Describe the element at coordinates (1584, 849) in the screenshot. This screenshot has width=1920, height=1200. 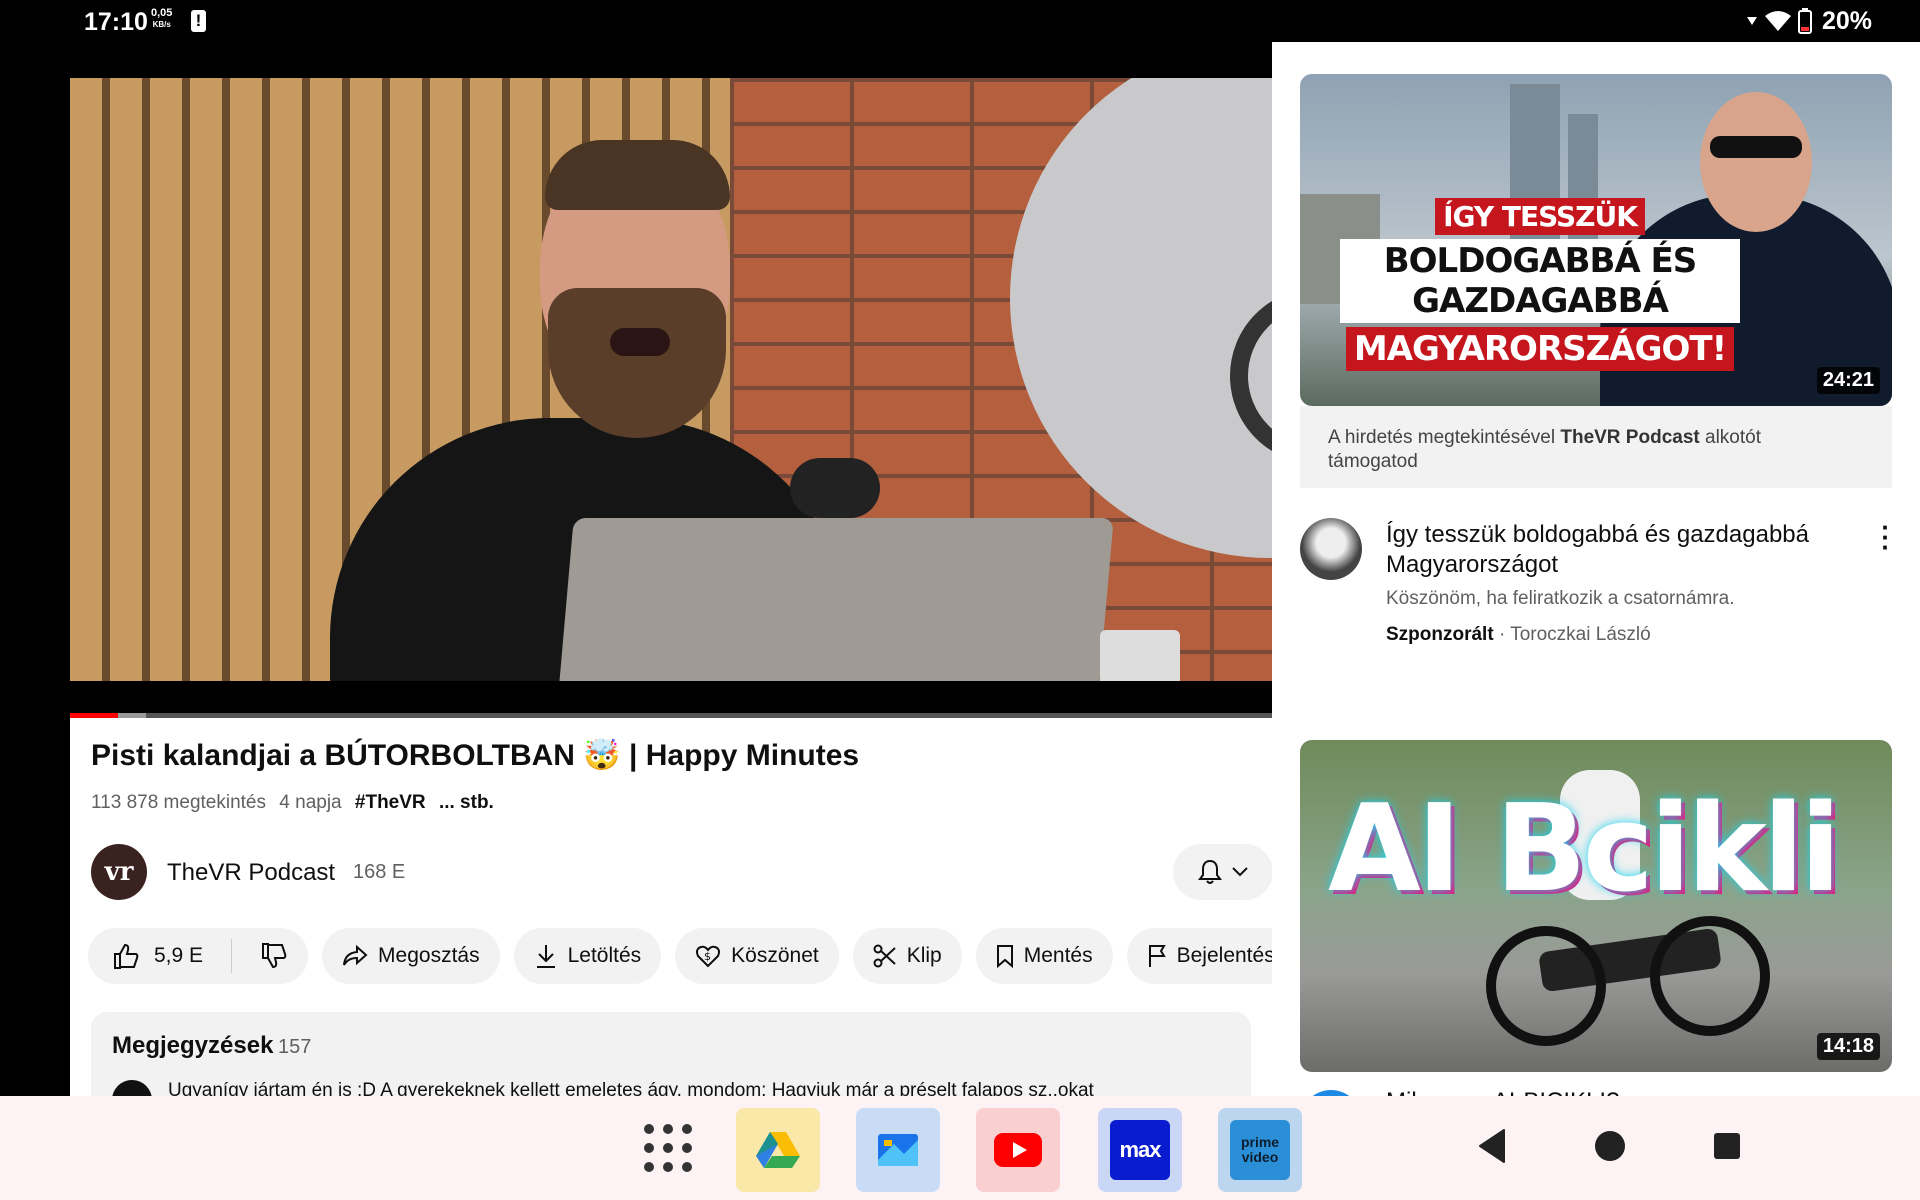
I see `thumbnail-title-art: AI Bcikli` at that location.